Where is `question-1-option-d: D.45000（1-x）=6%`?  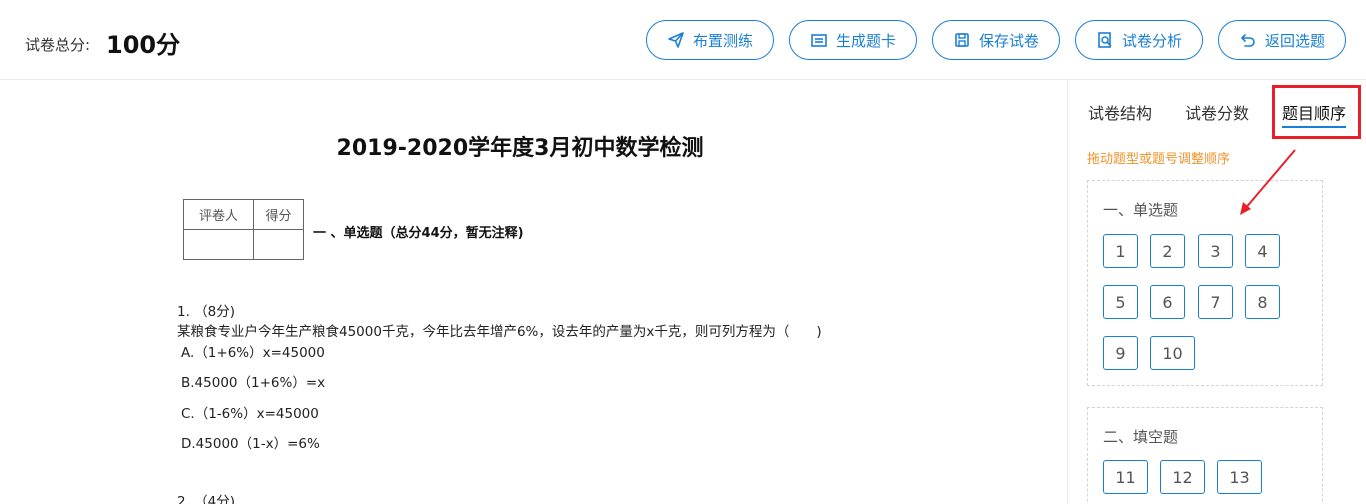
question-1-option-d: D.45000（1-x）=6% is located at coordinates (250, 444).